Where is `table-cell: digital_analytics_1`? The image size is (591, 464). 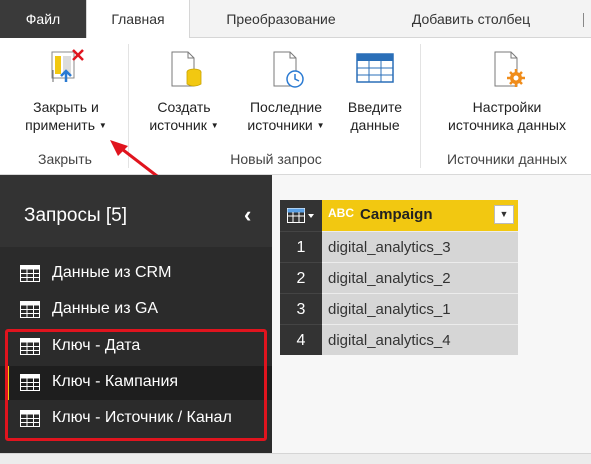 table-cell: digital_analytics_1 is located at coordinates (420, 308).